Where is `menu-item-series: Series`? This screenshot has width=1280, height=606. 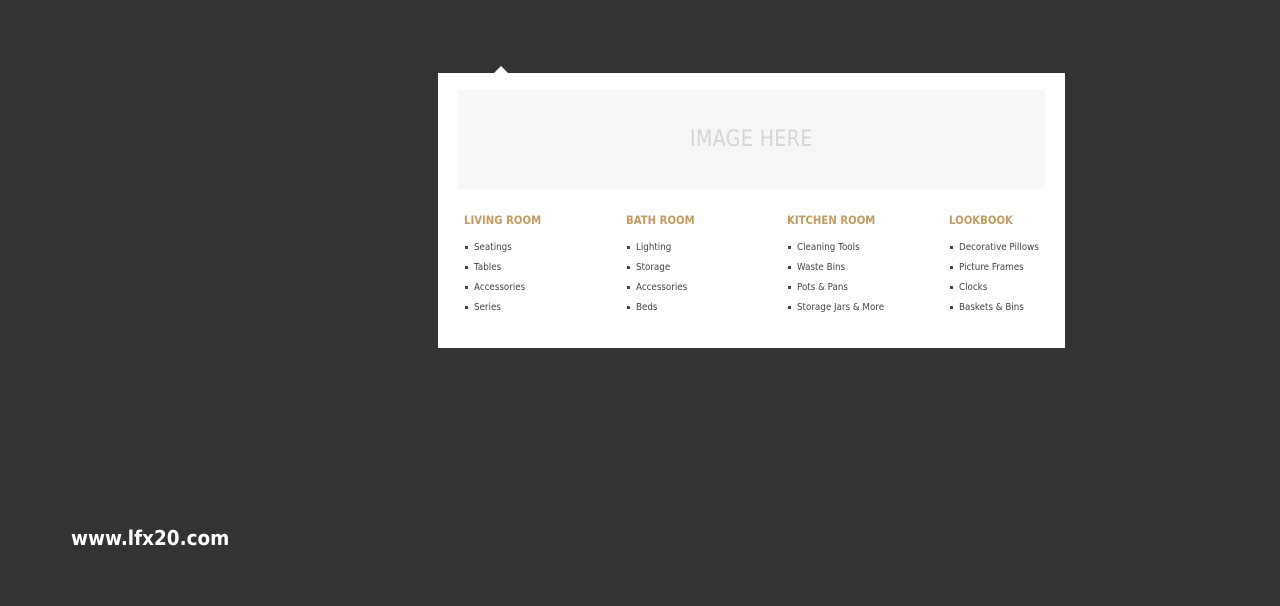 menu-item-series: Series is located at coordinates (539, 311).